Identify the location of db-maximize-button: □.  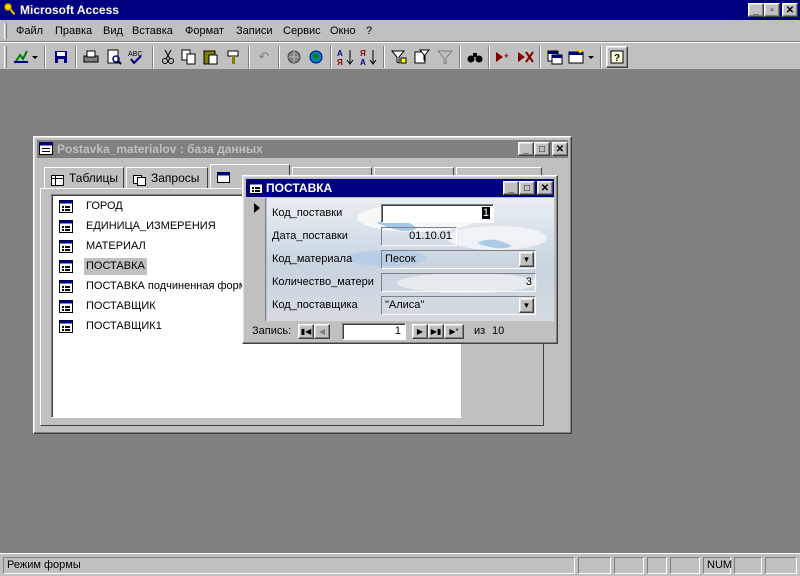
(542, 149).